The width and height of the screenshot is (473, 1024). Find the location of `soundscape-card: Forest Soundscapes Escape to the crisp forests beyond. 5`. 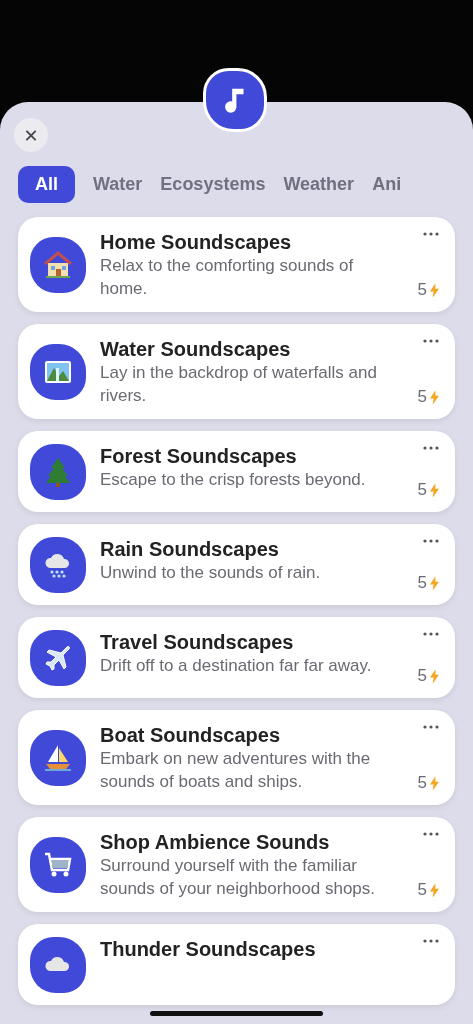

soundscape-card: Forest Soundscapes Escape to the crisp forests beyond. 5 is located at coordinates (236, 471).